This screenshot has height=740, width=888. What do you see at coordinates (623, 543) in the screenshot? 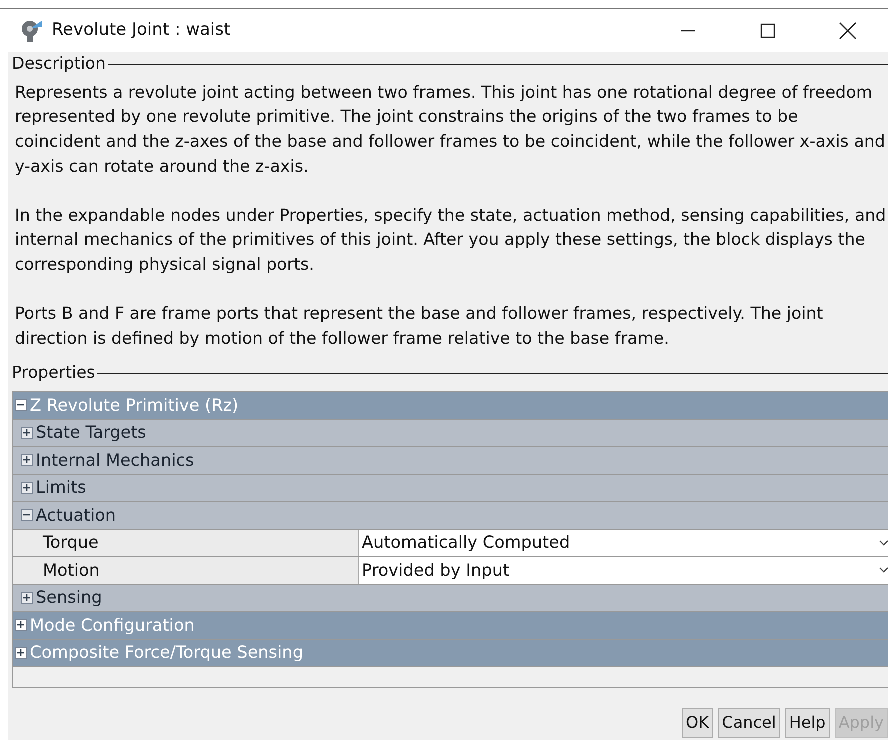
I see `dropdown-field: Automatically Computed` at bounding box center [623, 543].